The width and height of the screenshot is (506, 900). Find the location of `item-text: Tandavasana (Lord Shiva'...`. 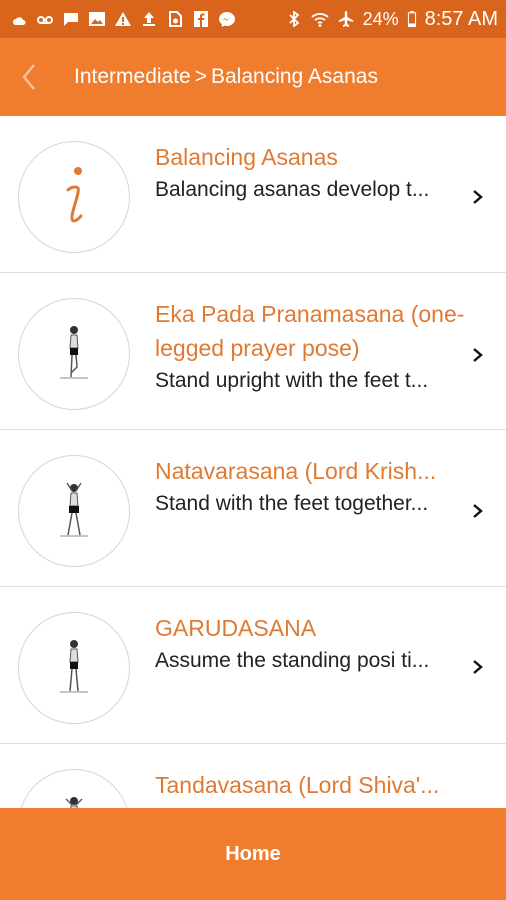

item-text: Tandavasana (Lord Shiva'... is located at coordinates (323, 785).